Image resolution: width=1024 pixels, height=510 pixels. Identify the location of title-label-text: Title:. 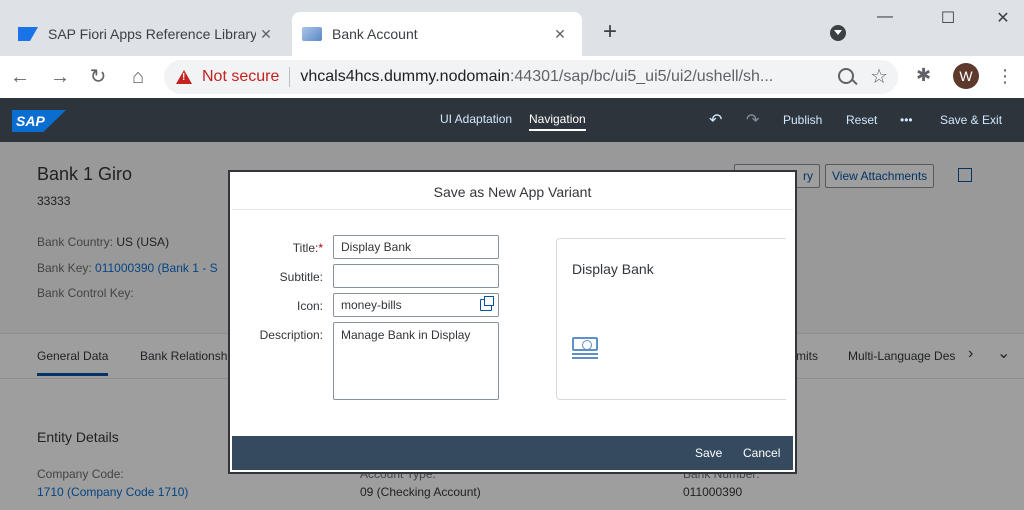
(305, 248).